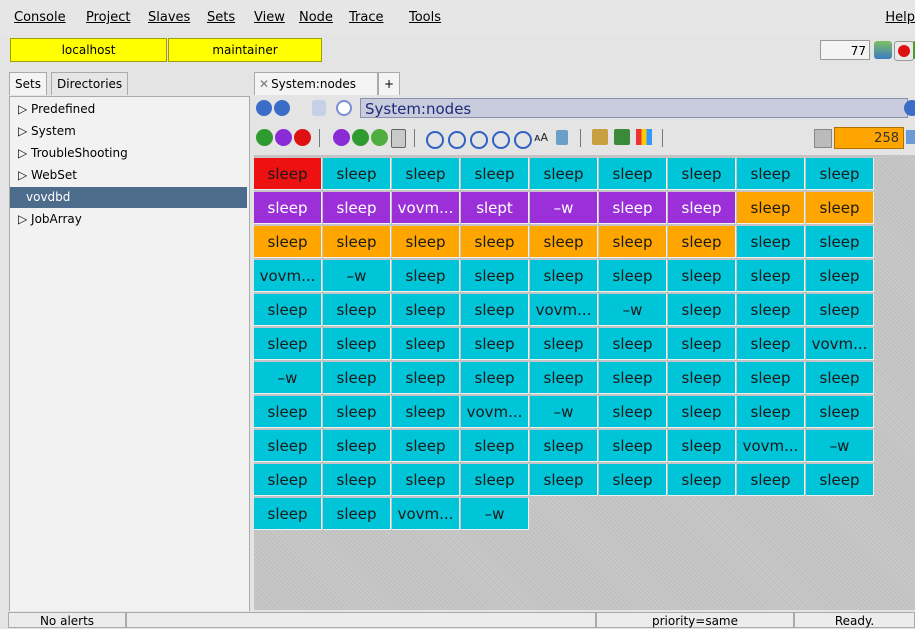 This screenshot has width=915, height=629. I want to click on tab-sets: Sets, so click(28, 83).